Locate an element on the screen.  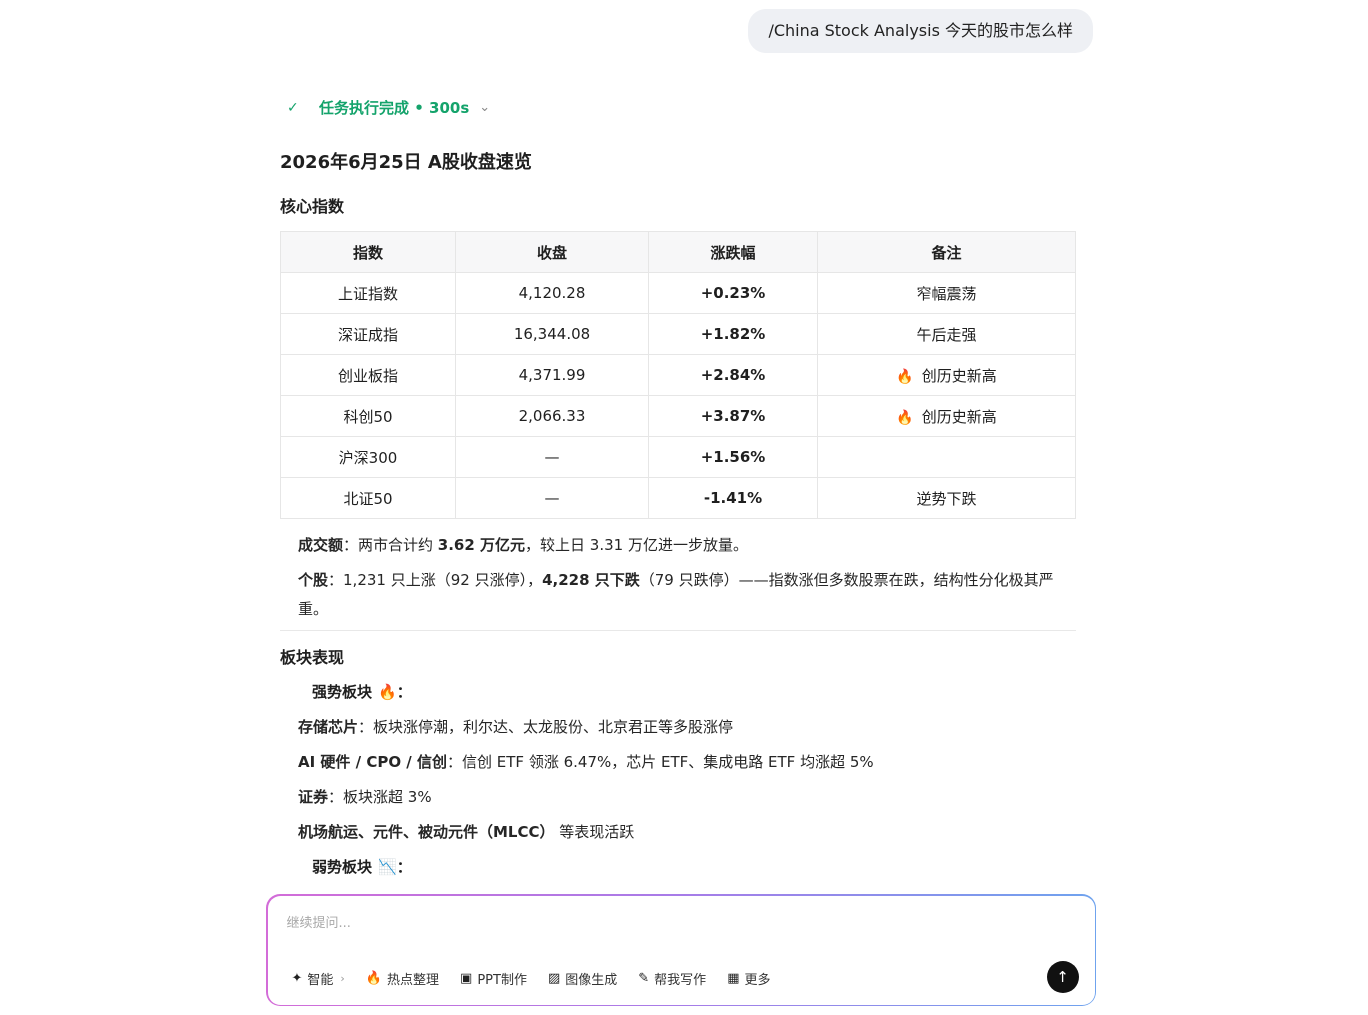
tool-label: 帮我写作 is located at coordinates (680, 980).